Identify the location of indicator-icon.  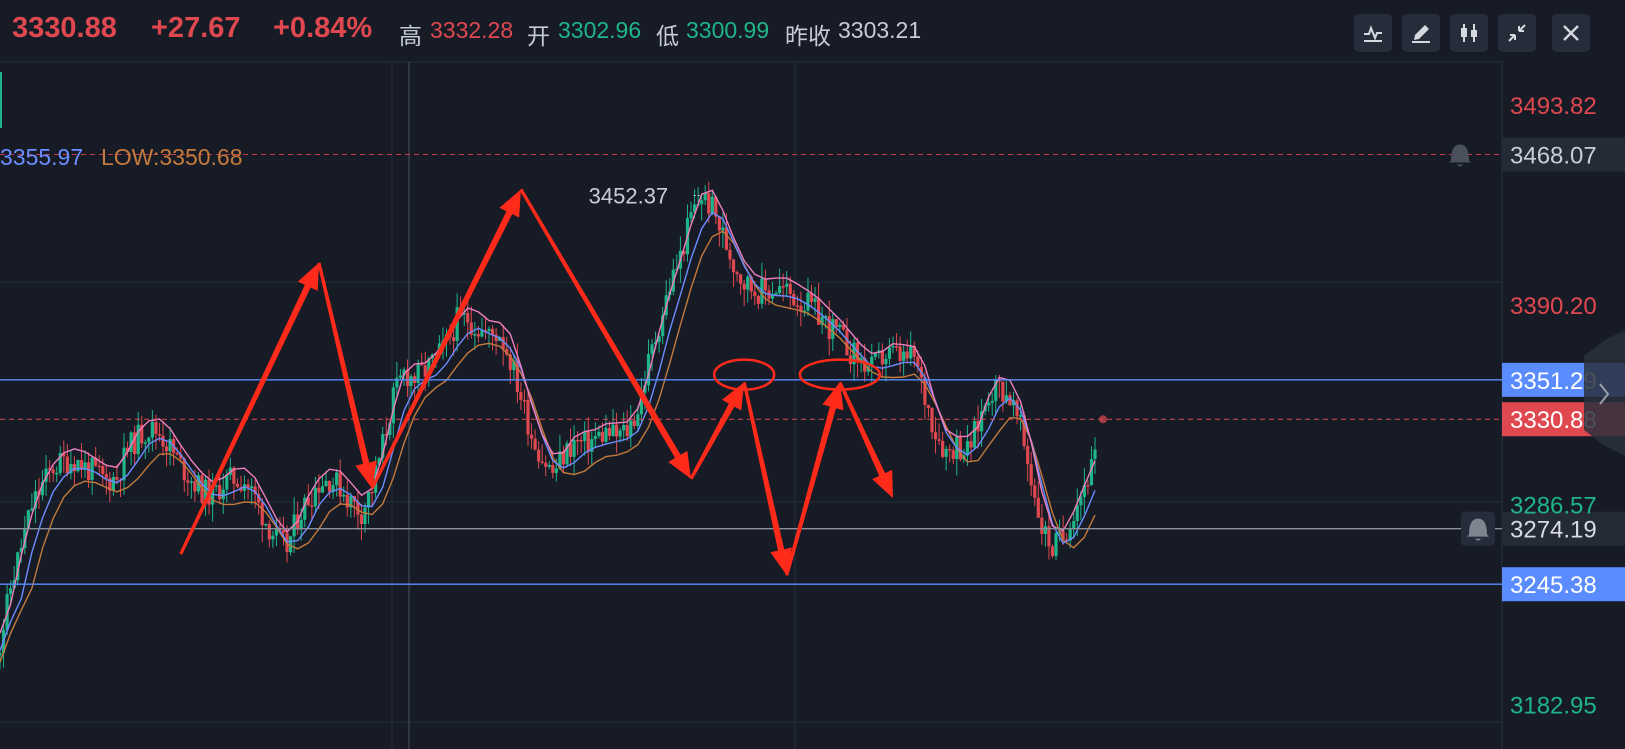
(1373, 33).